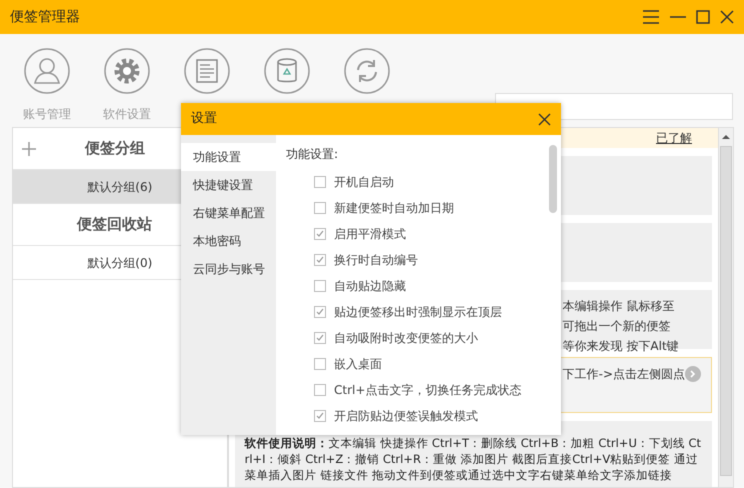  I want to click on note-text: 等你来发现 按下Alt键, so click(621, 346).